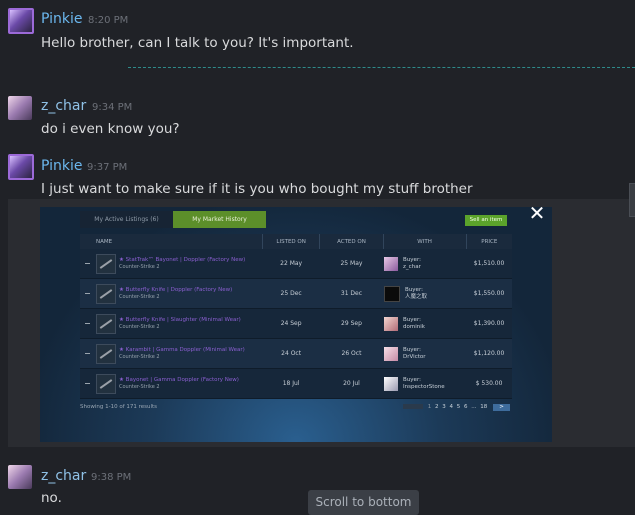 The height and width of the screenshot is (515, 635). Describe the element at coordinates (459, 407) in the screenshot. I see `page-link: 5` at that location.